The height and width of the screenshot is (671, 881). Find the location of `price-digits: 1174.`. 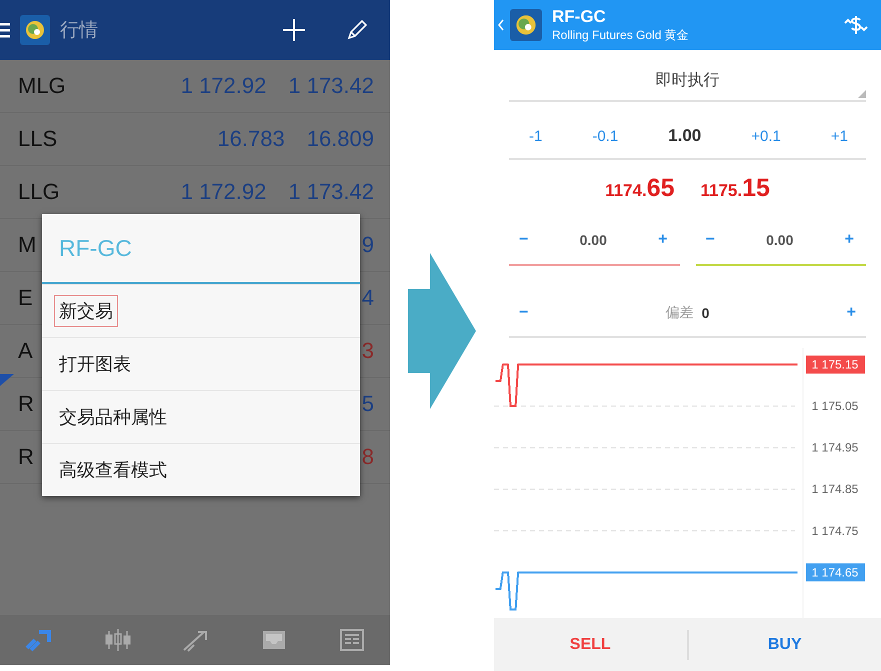

price-digits: 1174. is located at coordinates (626, 190).